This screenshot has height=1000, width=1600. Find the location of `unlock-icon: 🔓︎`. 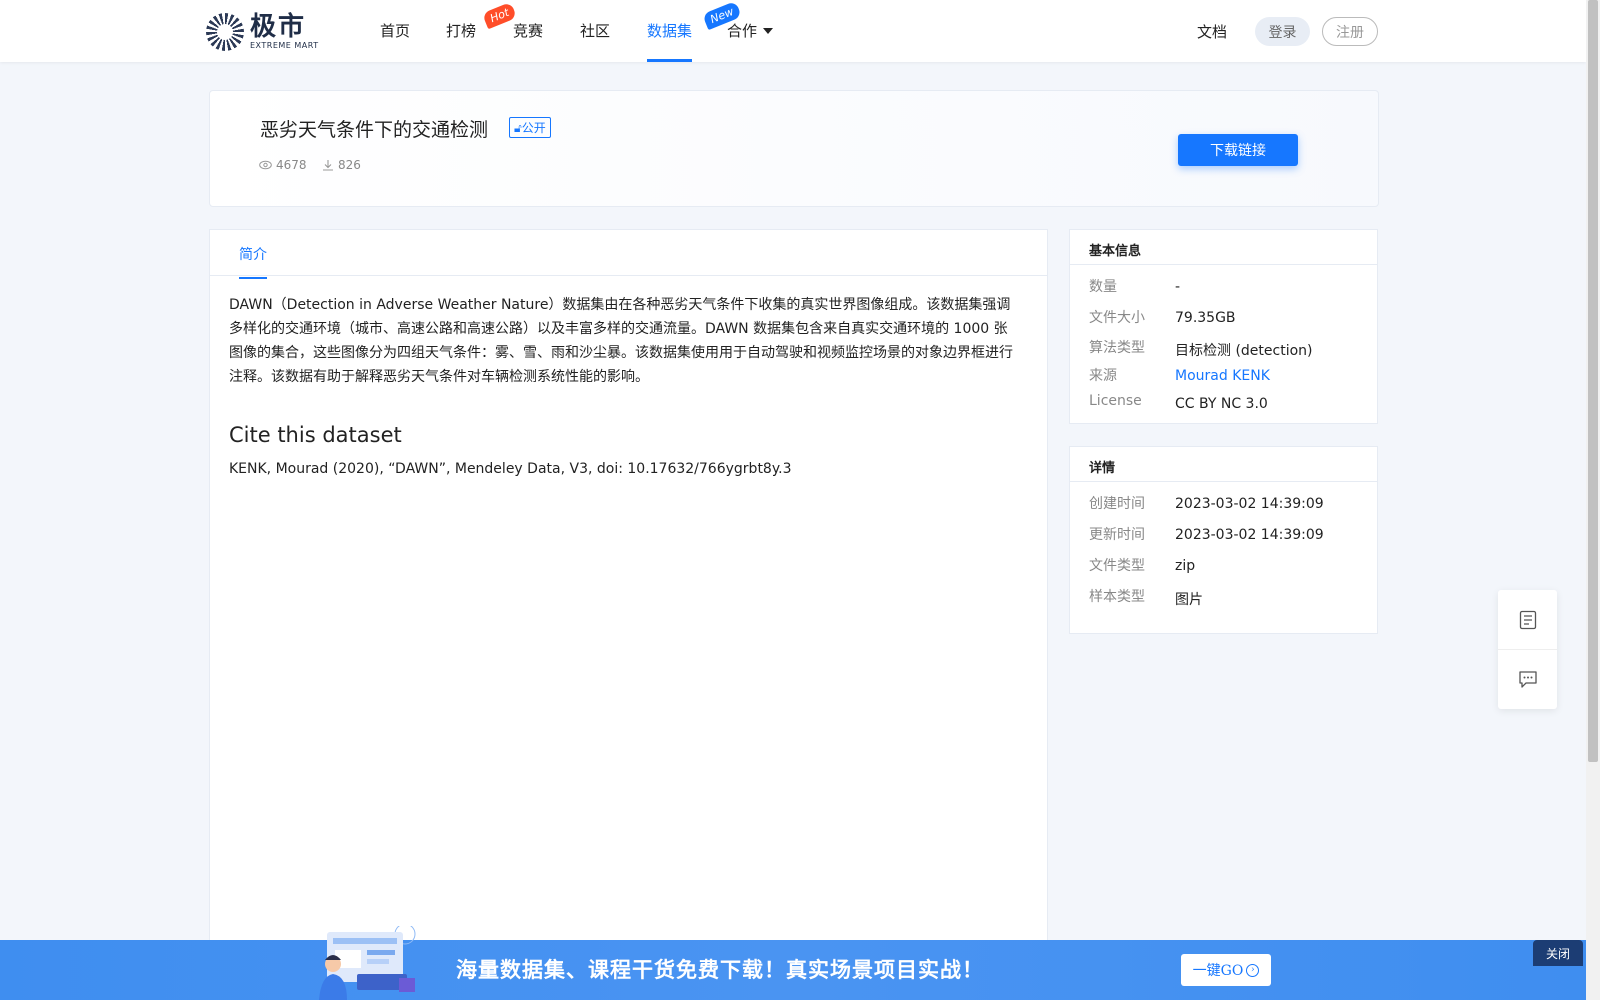

unlock-icon: 🔓︎ is located at coordinates (518, 128).